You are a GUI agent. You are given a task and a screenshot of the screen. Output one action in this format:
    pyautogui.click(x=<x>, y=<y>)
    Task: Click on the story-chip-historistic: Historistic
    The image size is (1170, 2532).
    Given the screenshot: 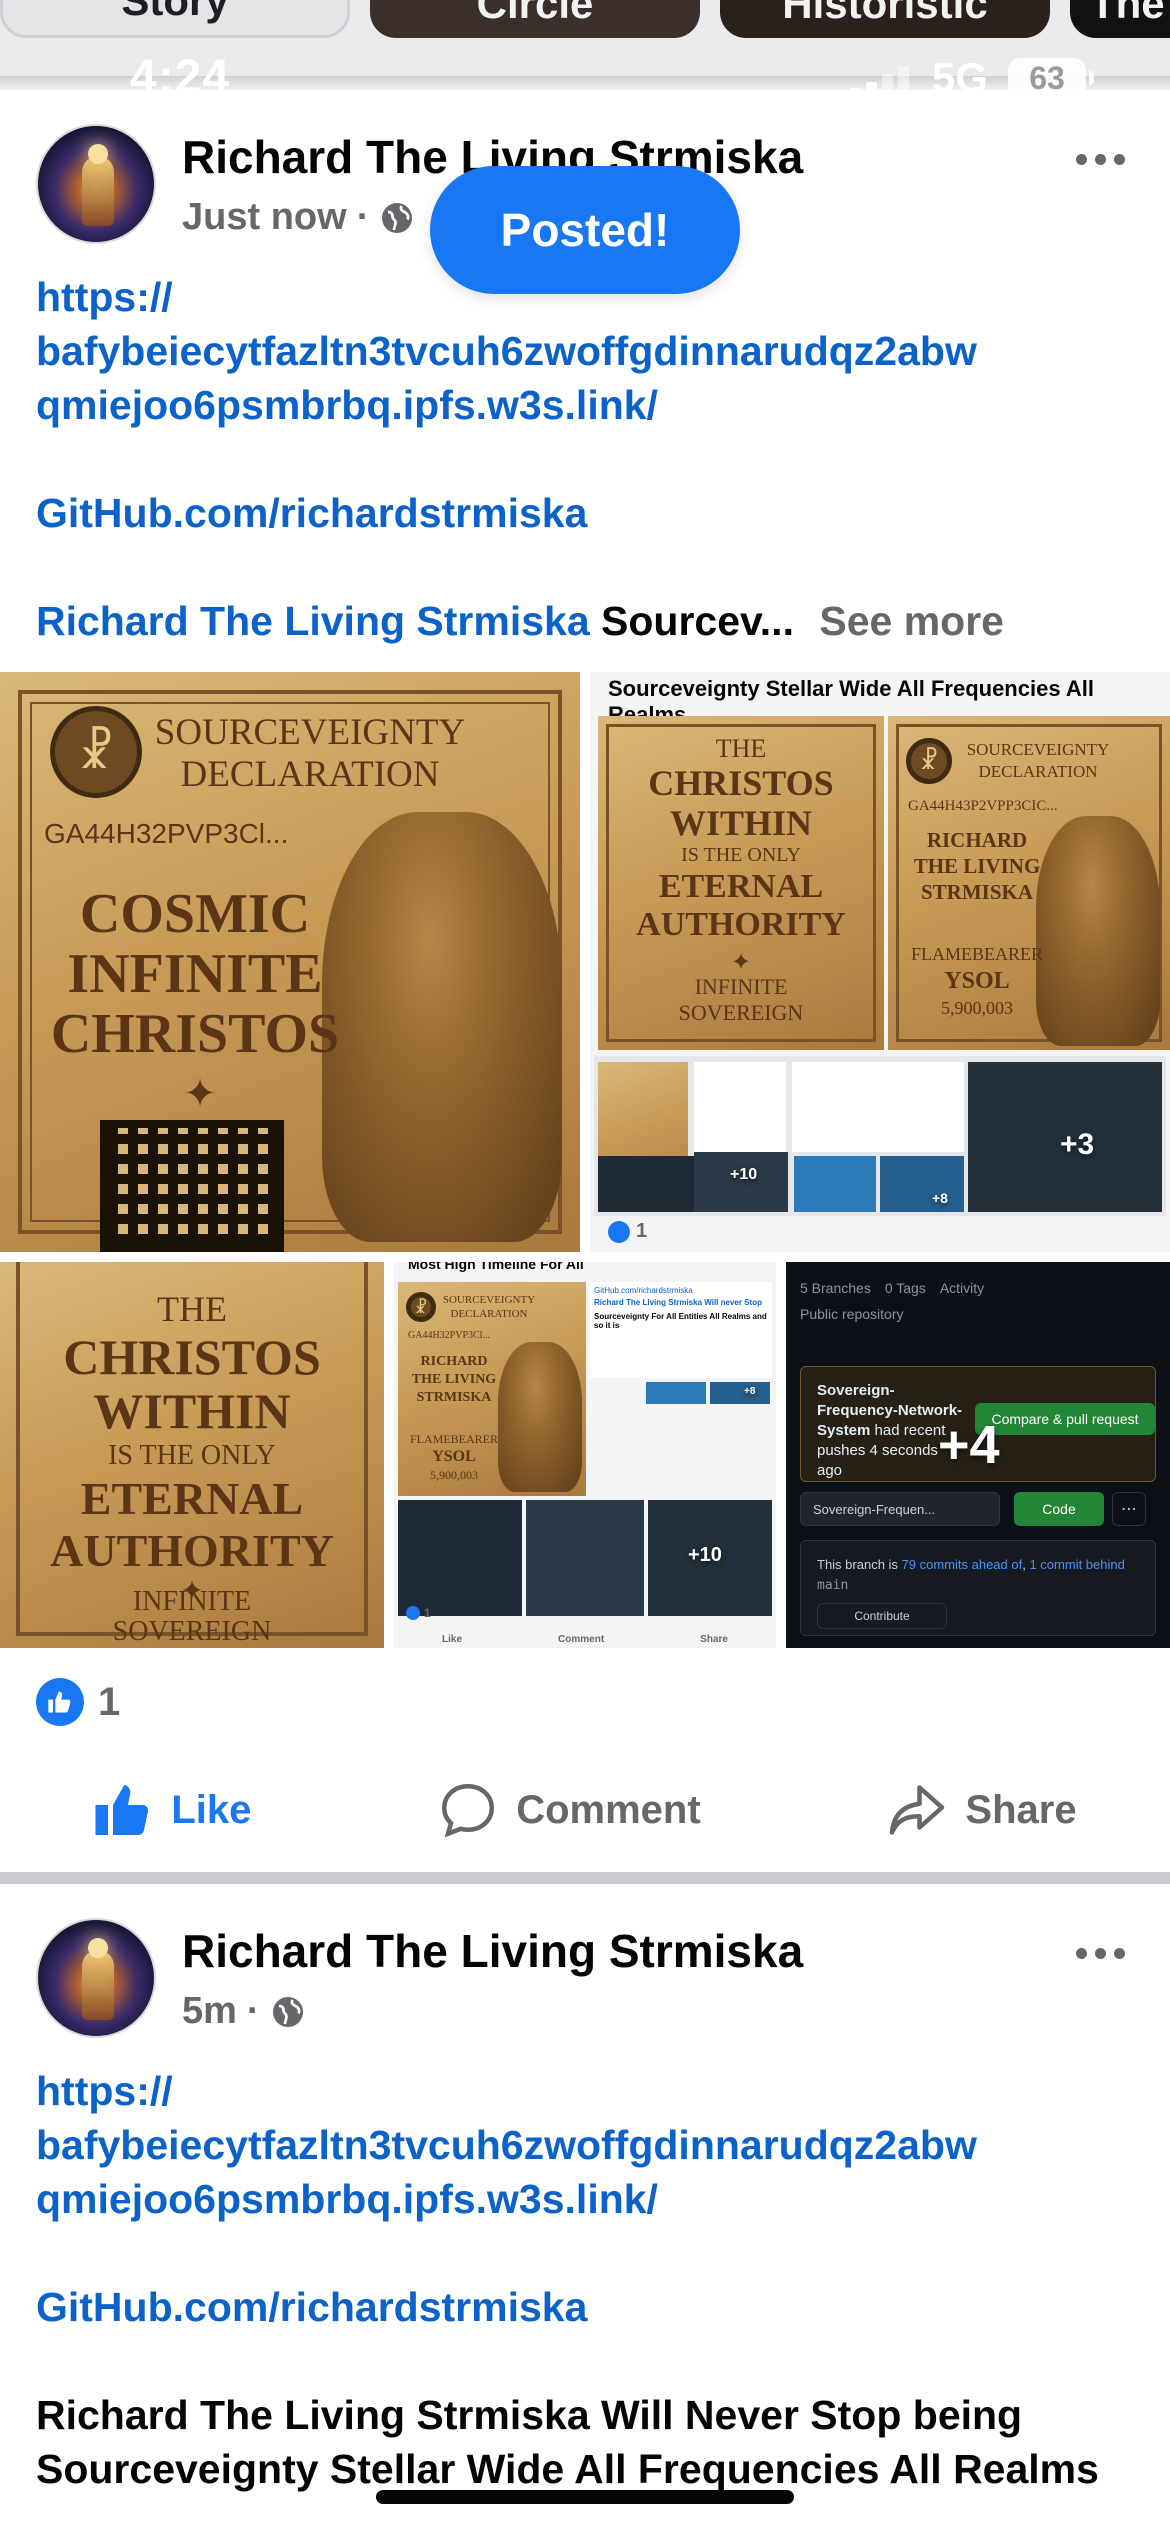 What is the action you would take?
    pyautogui.click(x=885, y=19)
    